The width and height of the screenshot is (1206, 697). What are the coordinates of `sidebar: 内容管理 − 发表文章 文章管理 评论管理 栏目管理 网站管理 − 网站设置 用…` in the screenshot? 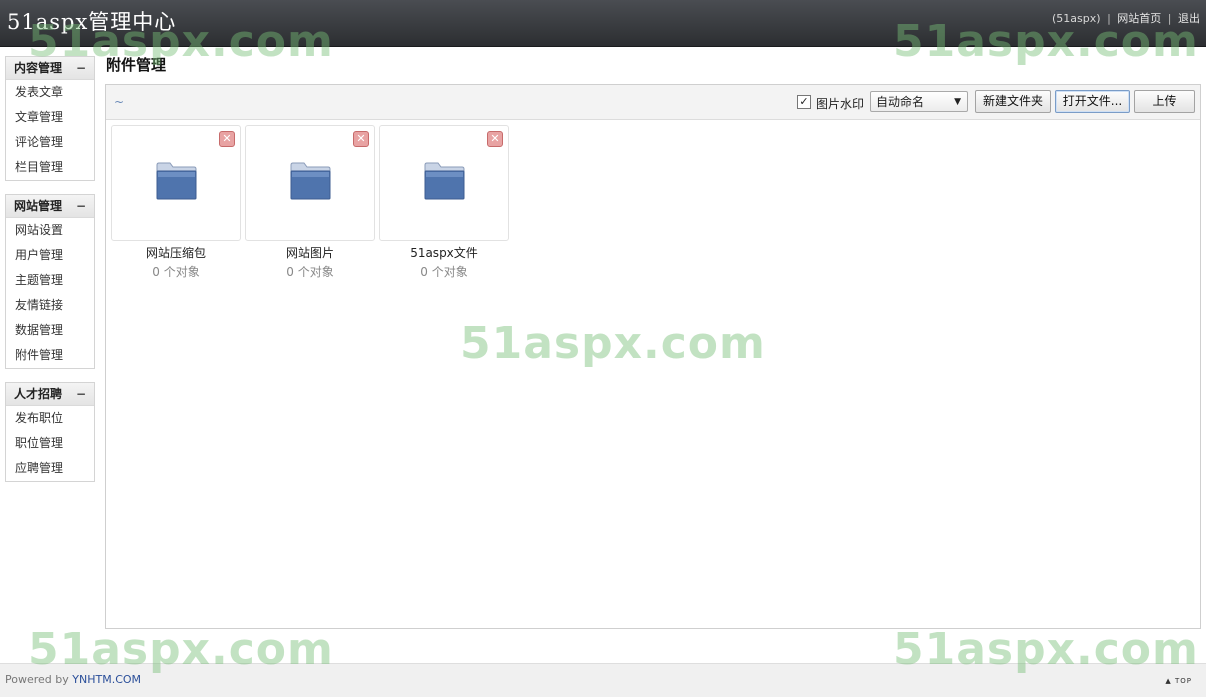 It's located at (50, 275).